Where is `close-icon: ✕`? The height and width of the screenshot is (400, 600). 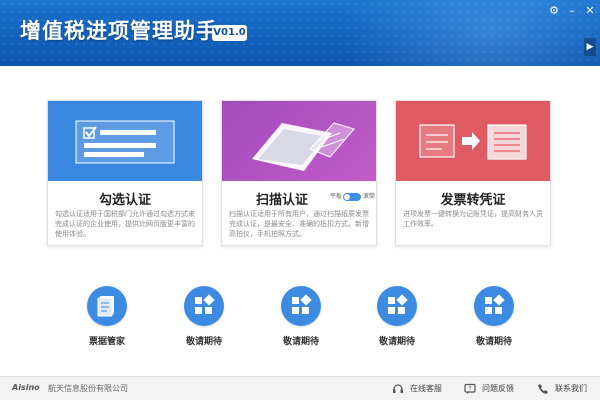
close-icon: ✕ is located at coordinates (590, 11).